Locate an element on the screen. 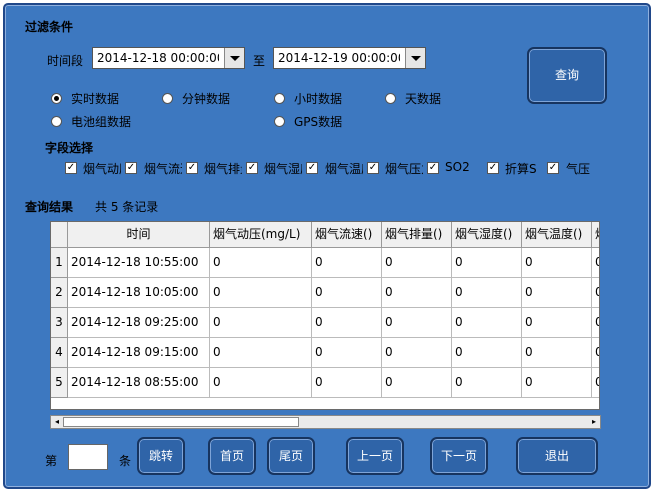 Image resolution: width=654 pixels, height=494 pixels. jump-button: 跳转 is located at coordinates (161, 456).